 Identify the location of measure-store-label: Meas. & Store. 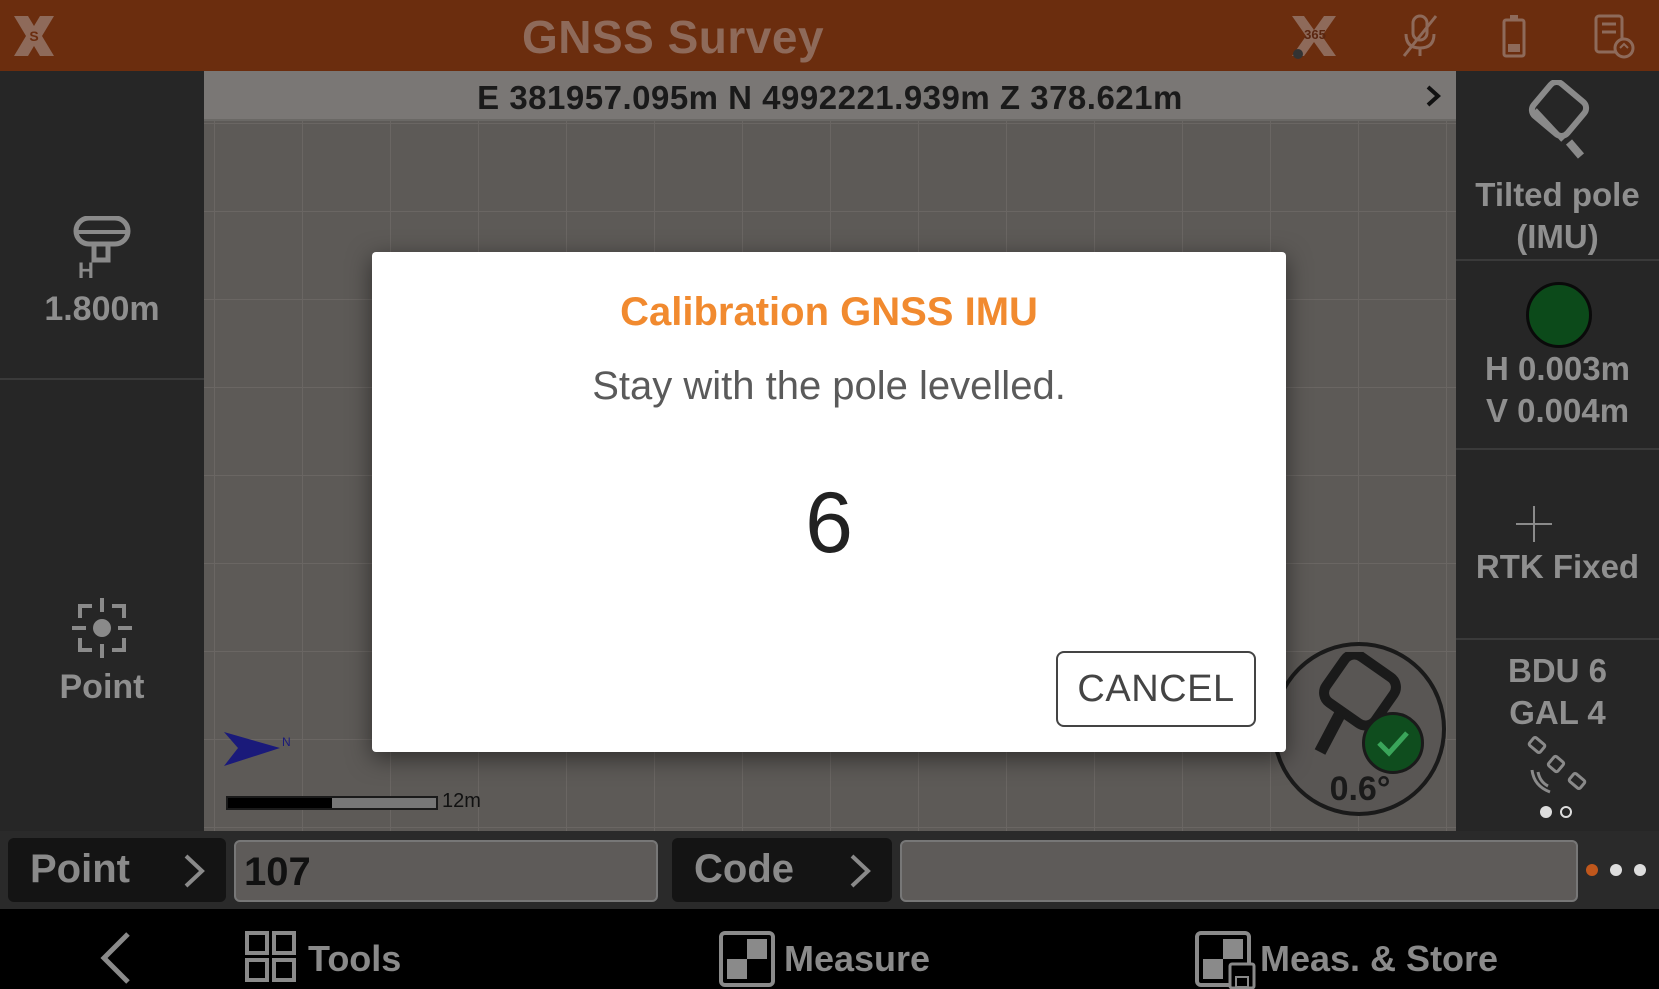
(1379, 958).